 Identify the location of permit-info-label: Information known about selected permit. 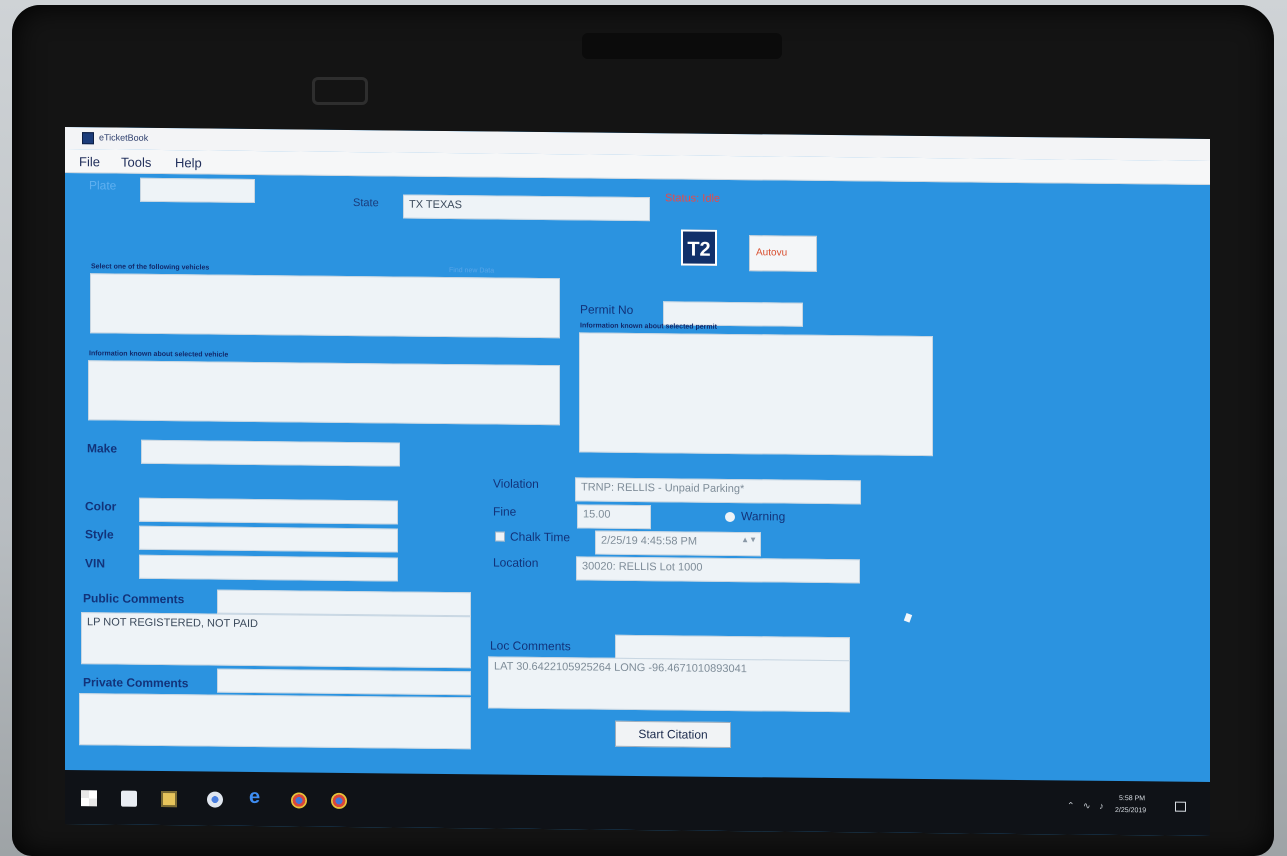
(648, 326).